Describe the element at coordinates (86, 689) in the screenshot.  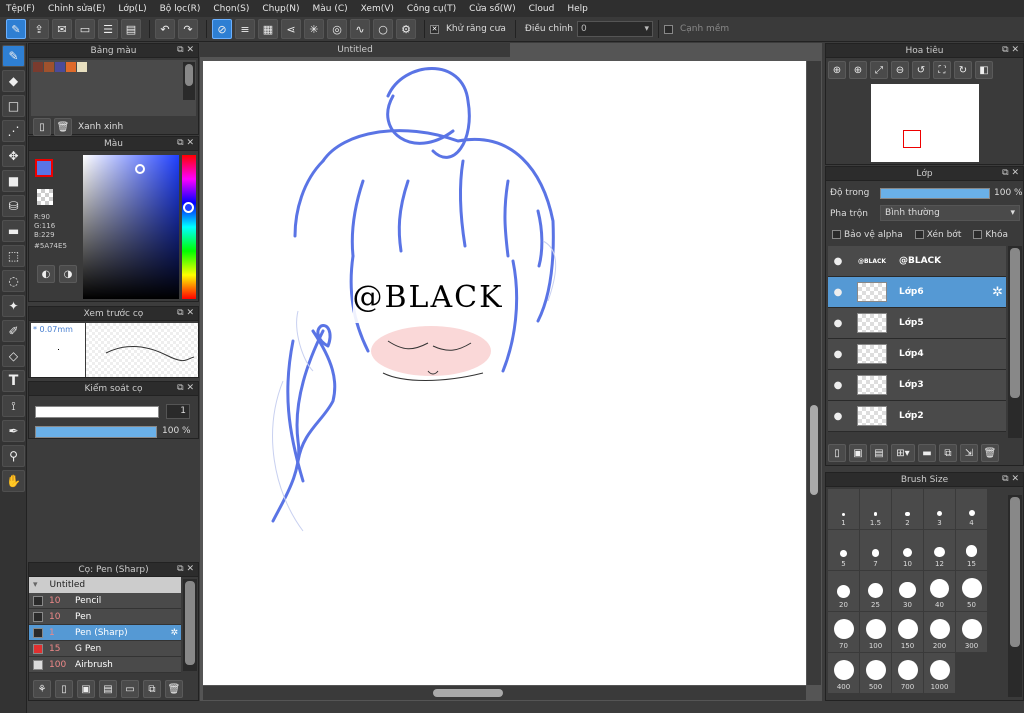
I see `add-brush-icon: ▣` at that location.